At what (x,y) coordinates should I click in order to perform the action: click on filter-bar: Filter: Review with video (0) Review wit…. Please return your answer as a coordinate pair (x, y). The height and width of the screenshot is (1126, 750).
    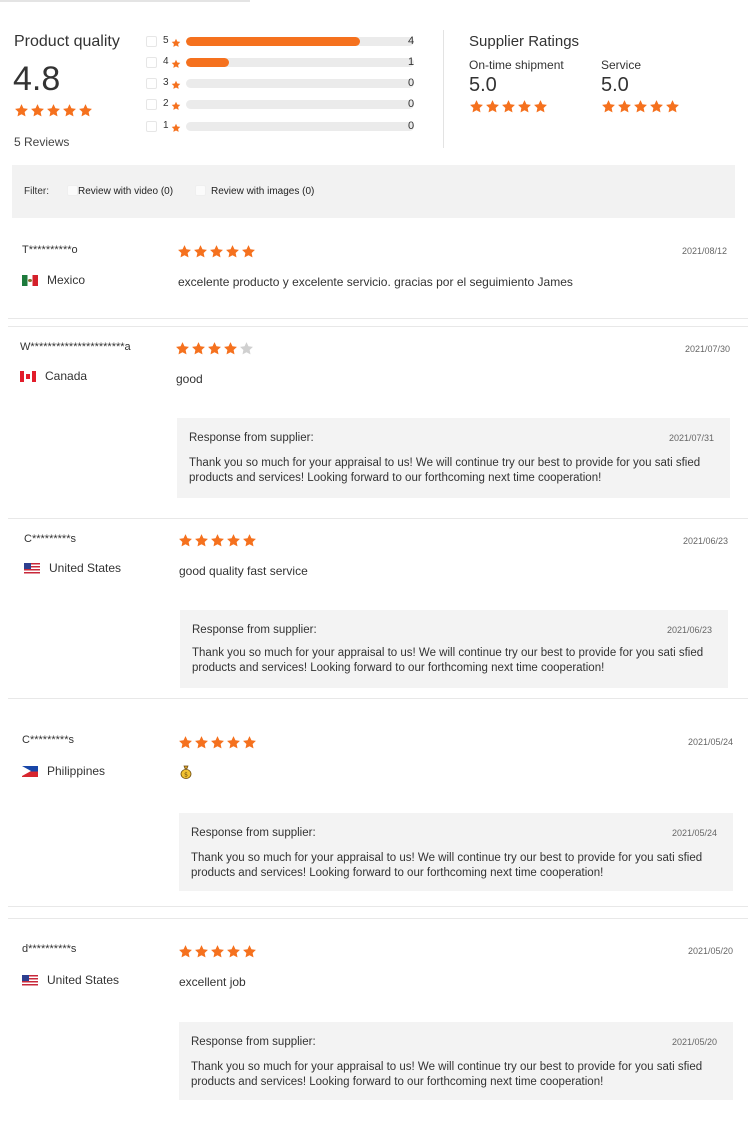
    Looking at the image, I should click on (373, 191).